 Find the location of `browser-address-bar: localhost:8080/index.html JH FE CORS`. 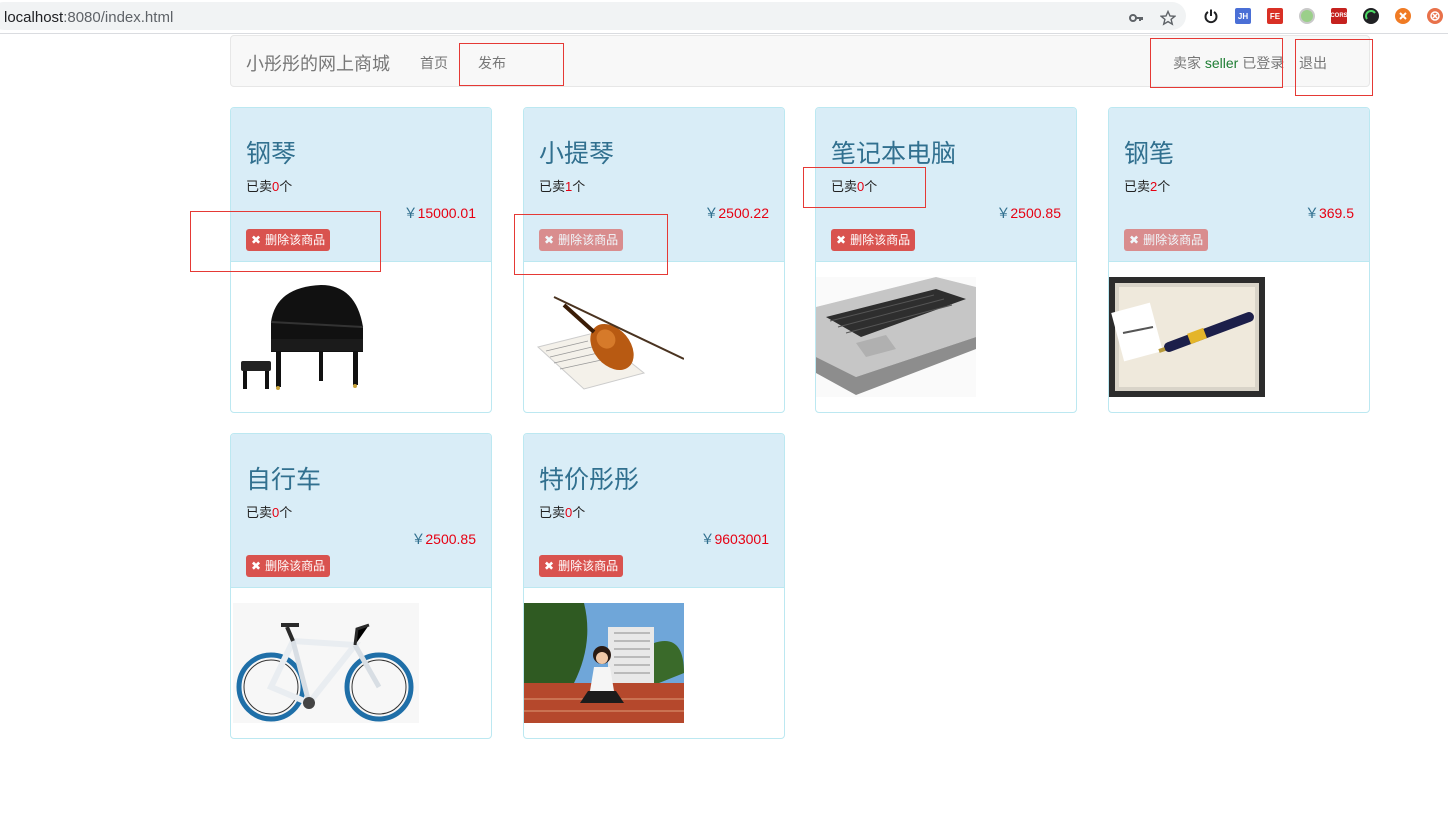

browser-address-bar: localhost:8080/index.html JH FE CORS is located at coordinates (724, 17).